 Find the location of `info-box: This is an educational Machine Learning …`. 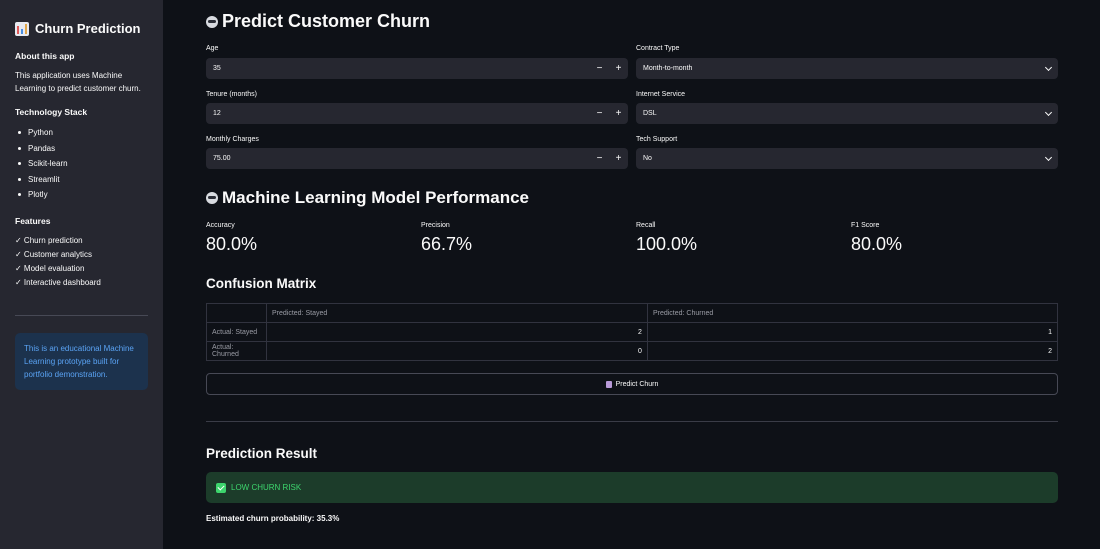

info-box: This is an educational Machine Learning … is located at coordinates (81, 361).